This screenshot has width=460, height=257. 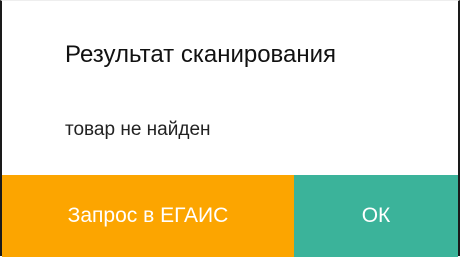 What do you see at coordinates (376, 216) in the screenshot?
I see `ok-button: ОК` at bounding box center [376, 216].